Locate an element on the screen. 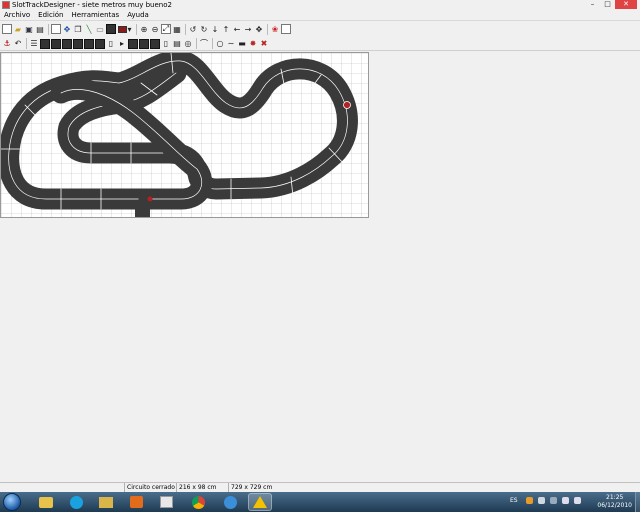 Image resolution: width=640 pixels, height=512 pixels. main-toolbar: ▰ ▣ ▤ ✥ ❐ ╲ ▭ ▾ ⊕ ⊖ ⤢ ▦ ↺ ↻ ↓ ↑ ← → ✥ ❀ is located at coordinates (320, 29).